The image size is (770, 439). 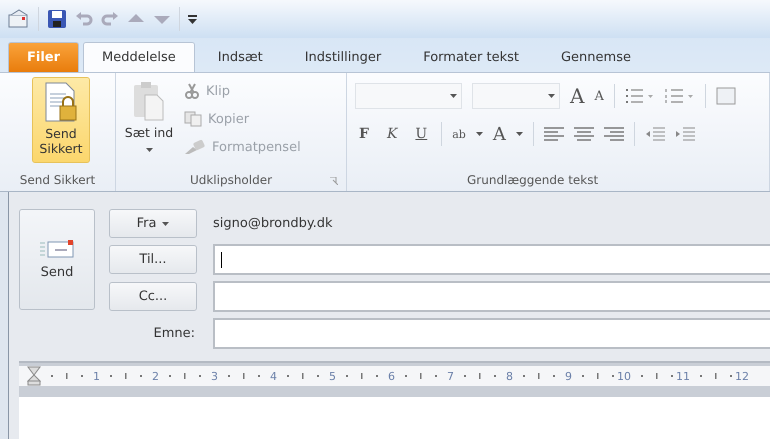 I want to click on ruler-number: 2, so click(x=155, y=376).